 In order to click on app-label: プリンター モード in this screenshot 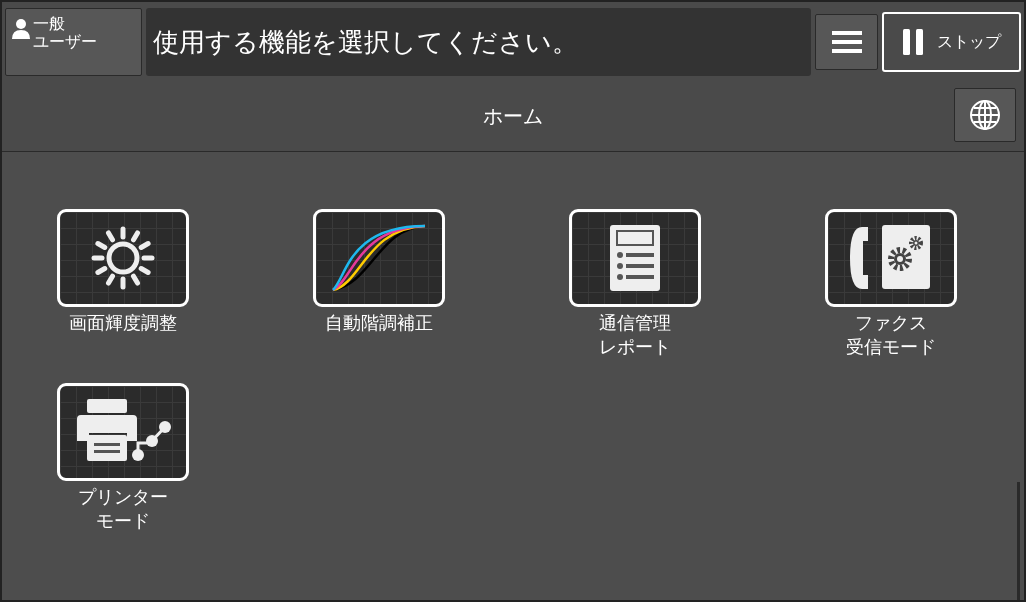, I will do `click(123, 509)`.